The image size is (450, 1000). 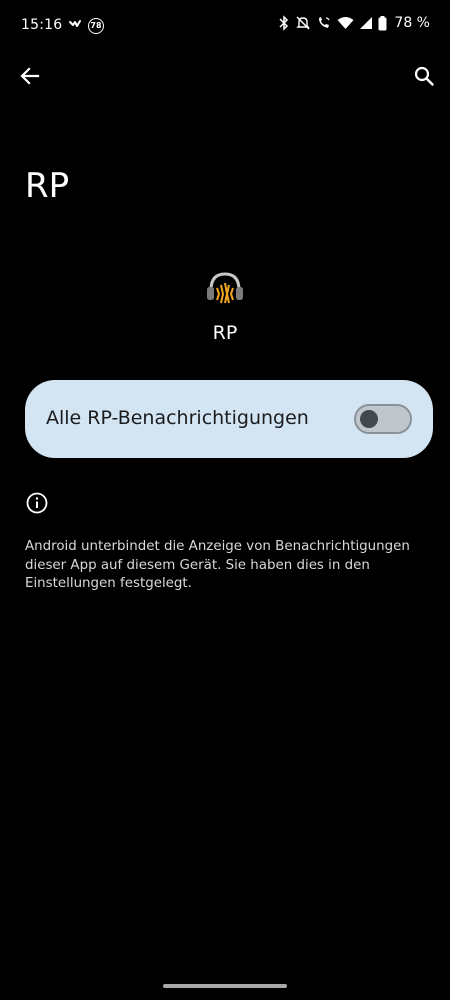 I want to click on battery-percent: 78 %, so click(x=412, y=23).